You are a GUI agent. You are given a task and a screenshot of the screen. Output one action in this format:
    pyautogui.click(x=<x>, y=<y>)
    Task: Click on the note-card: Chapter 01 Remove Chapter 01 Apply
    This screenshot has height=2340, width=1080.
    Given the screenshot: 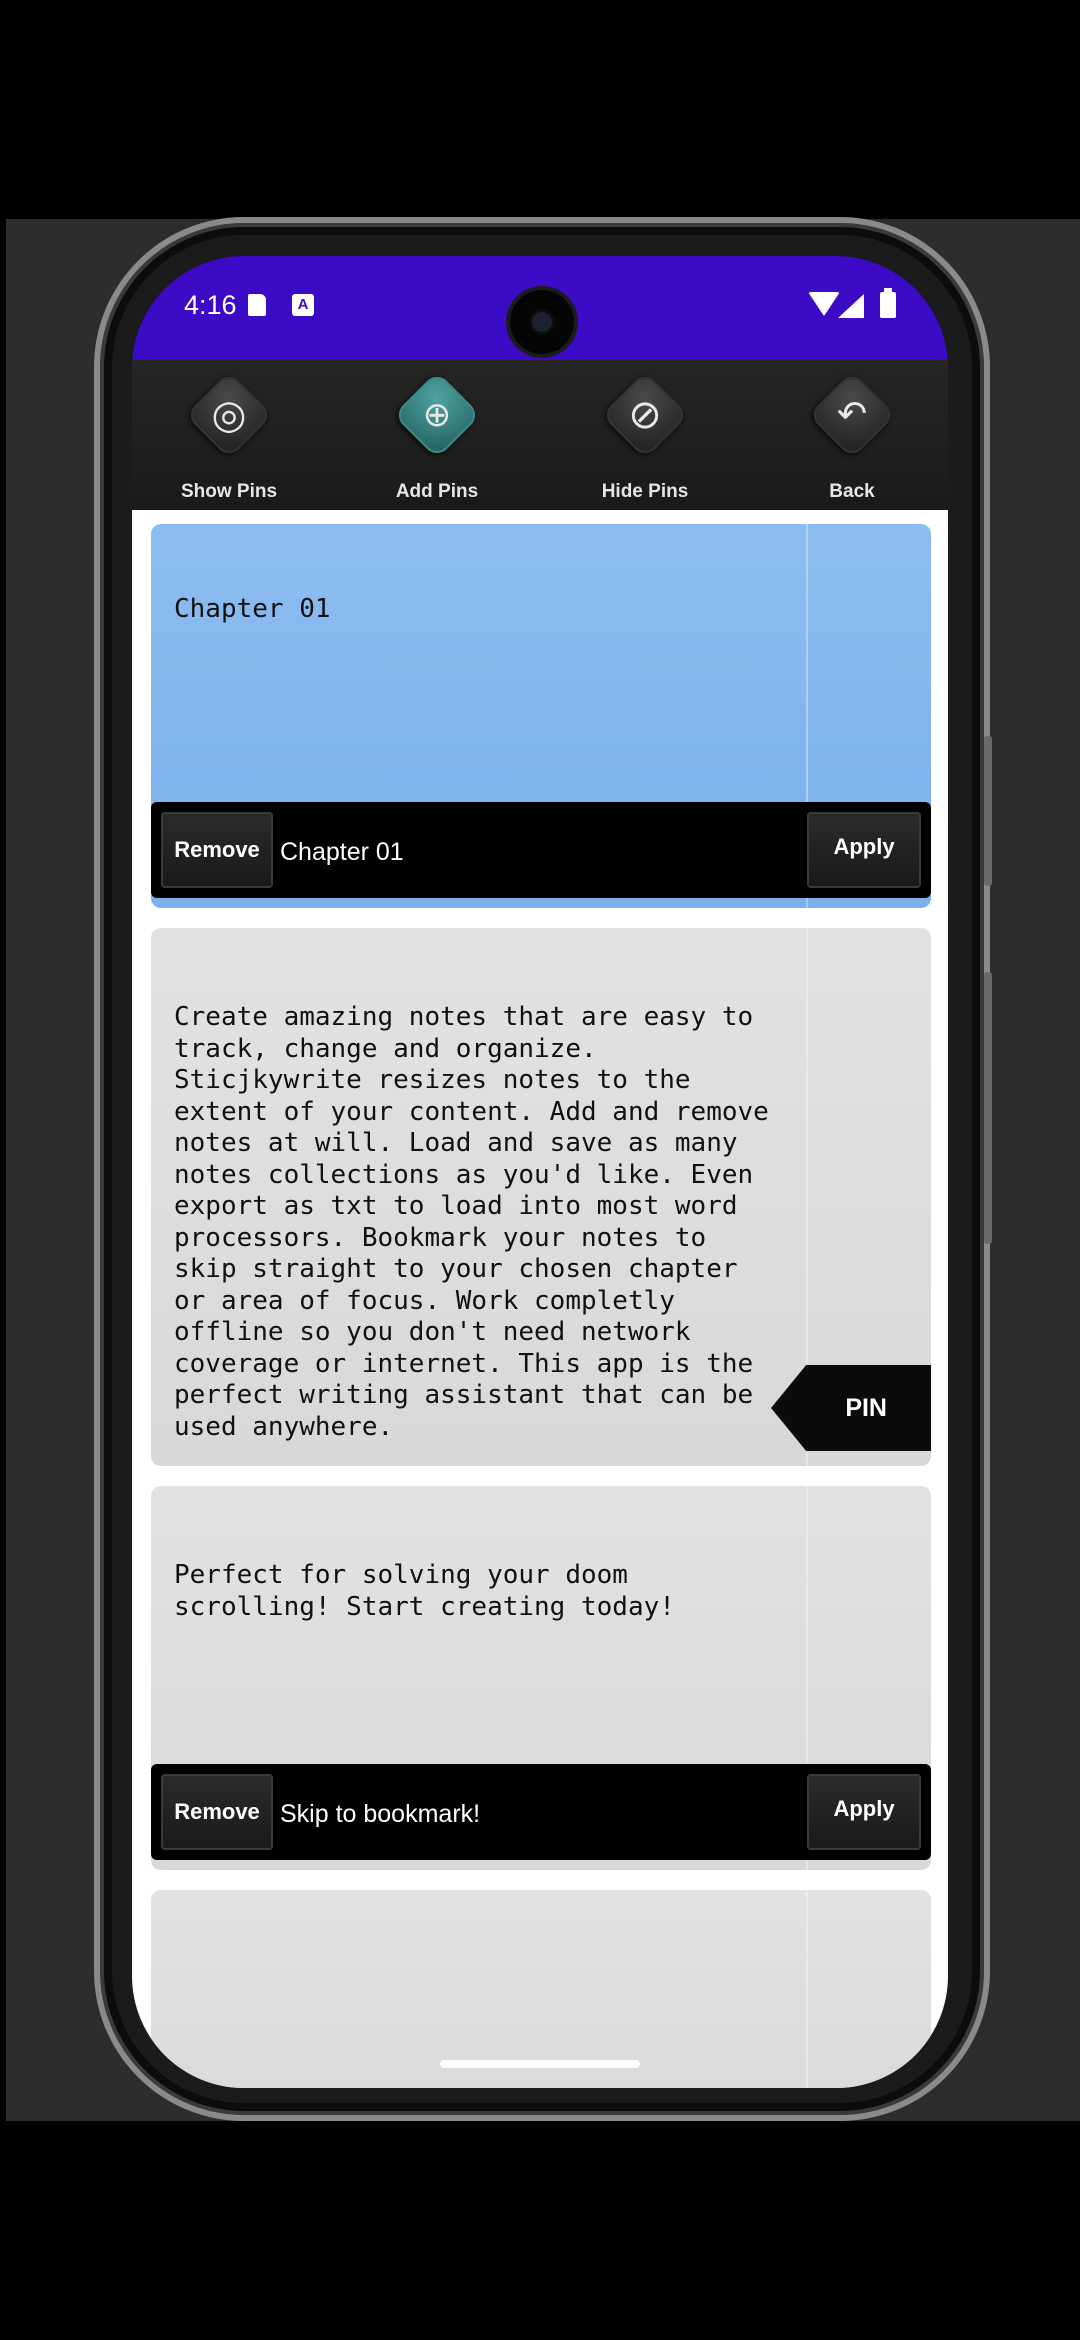 What is the action you would take?
    pyautogui.click(x=541, y=716)
    